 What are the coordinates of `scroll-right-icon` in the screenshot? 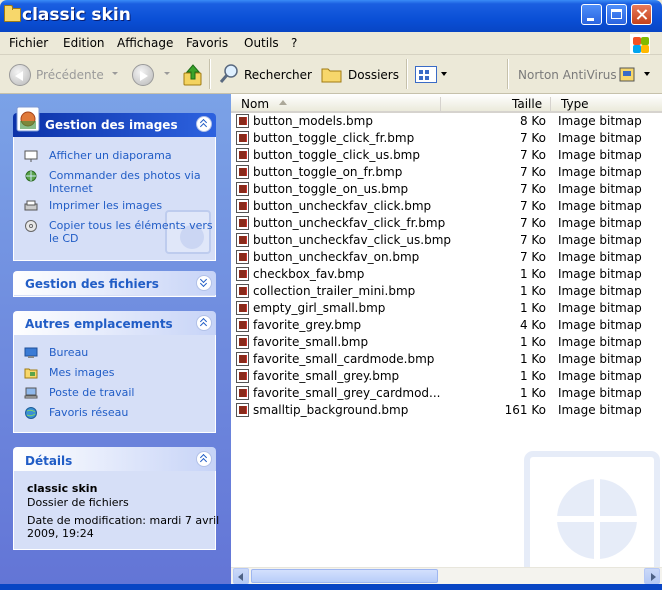 It's located at (652, 576).